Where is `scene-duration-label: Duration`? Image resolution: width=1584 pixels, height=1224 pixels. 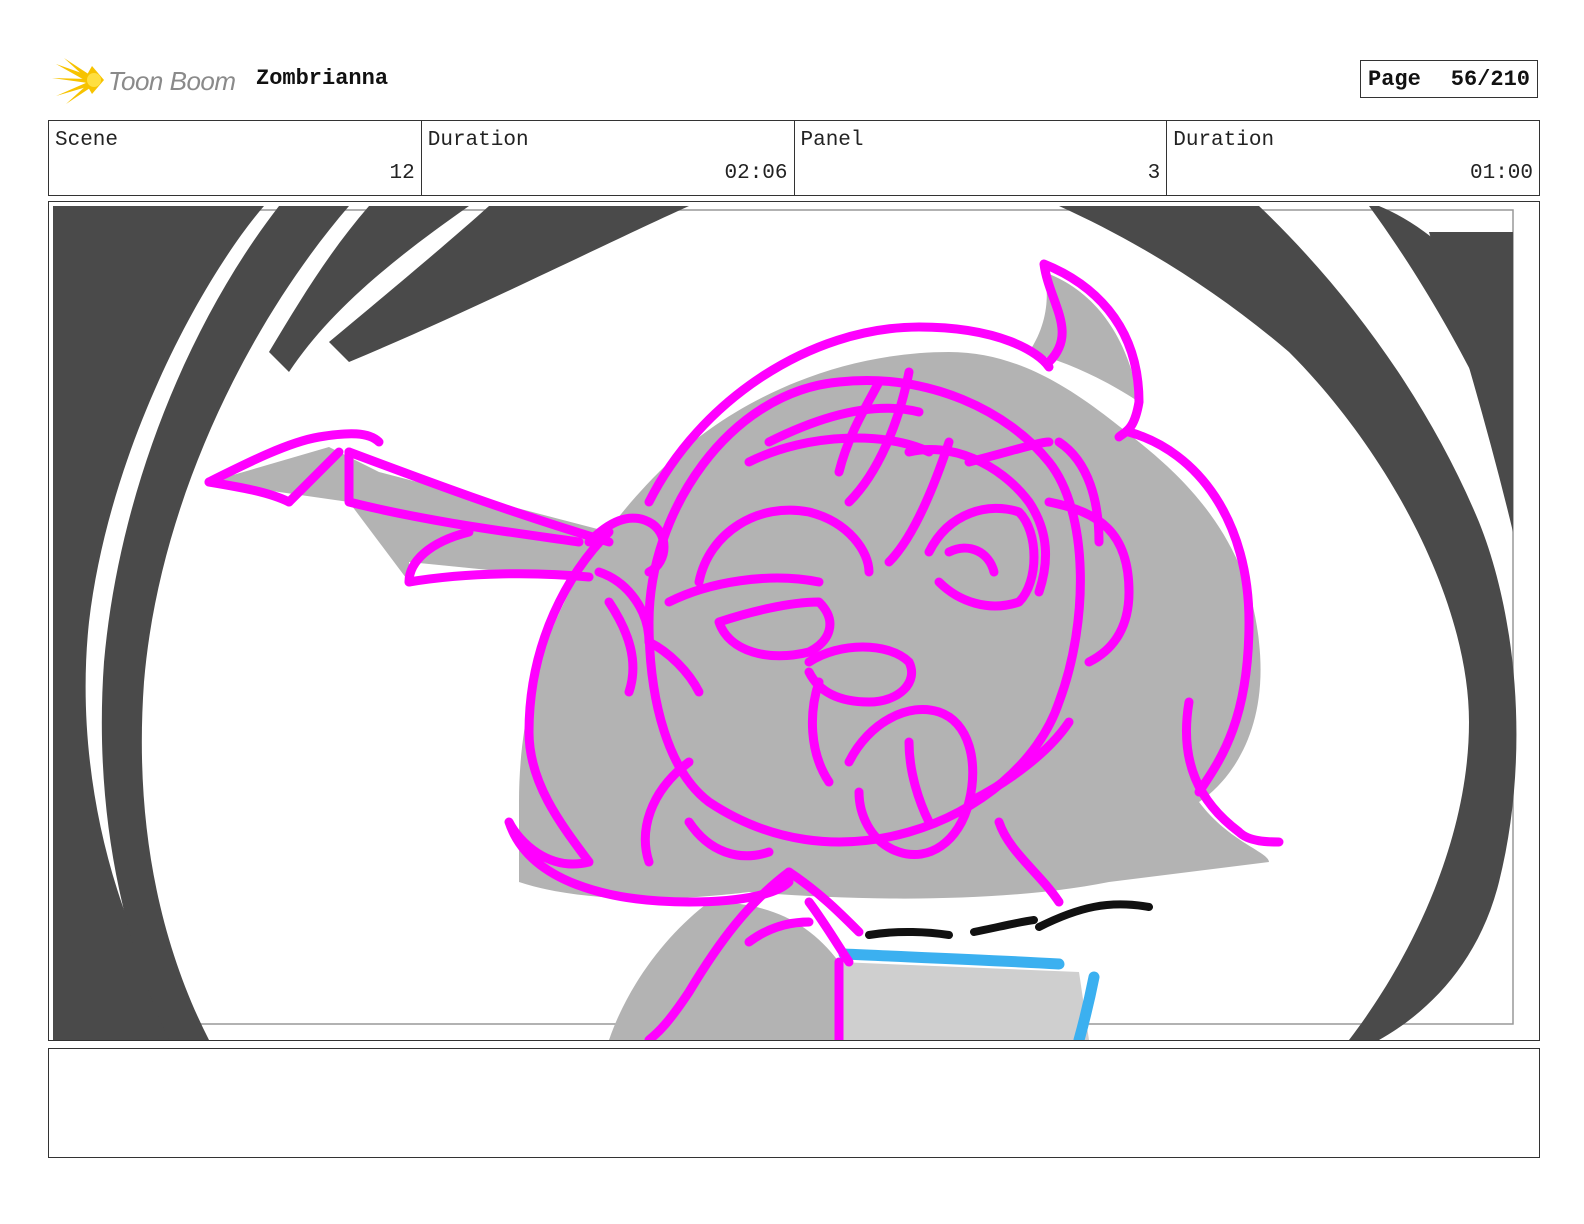
scene-duration-label: Duration is located at coordinates (478, 140).